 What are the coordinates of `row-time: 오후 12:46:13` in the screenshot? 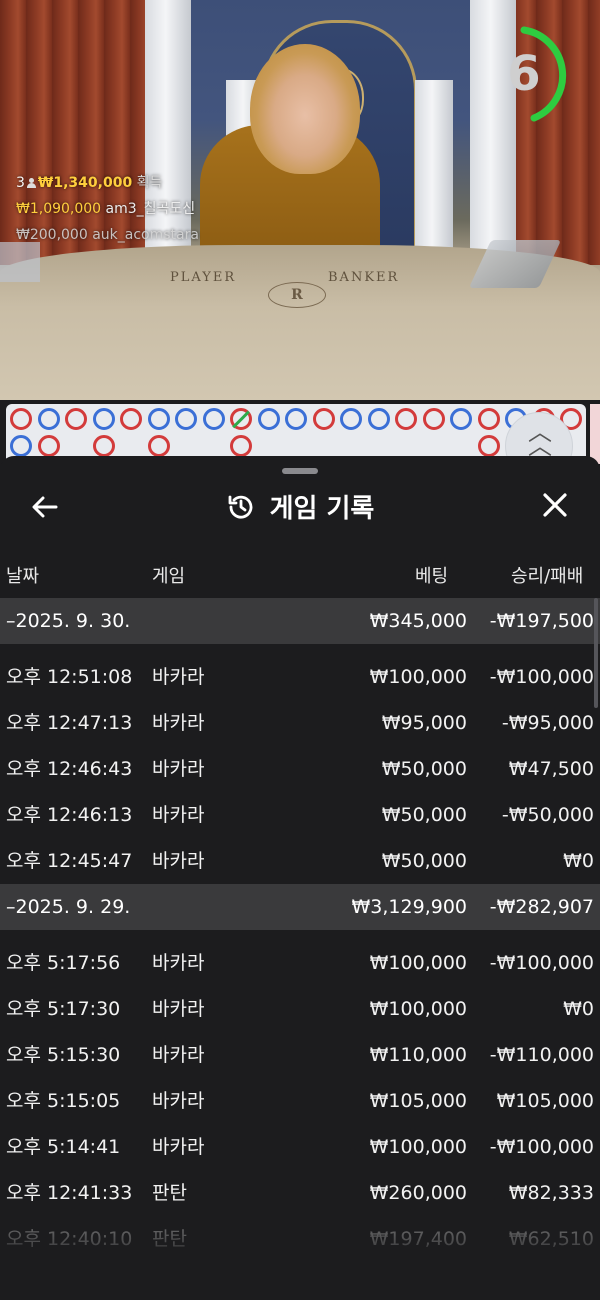 It's located at (69, 815).